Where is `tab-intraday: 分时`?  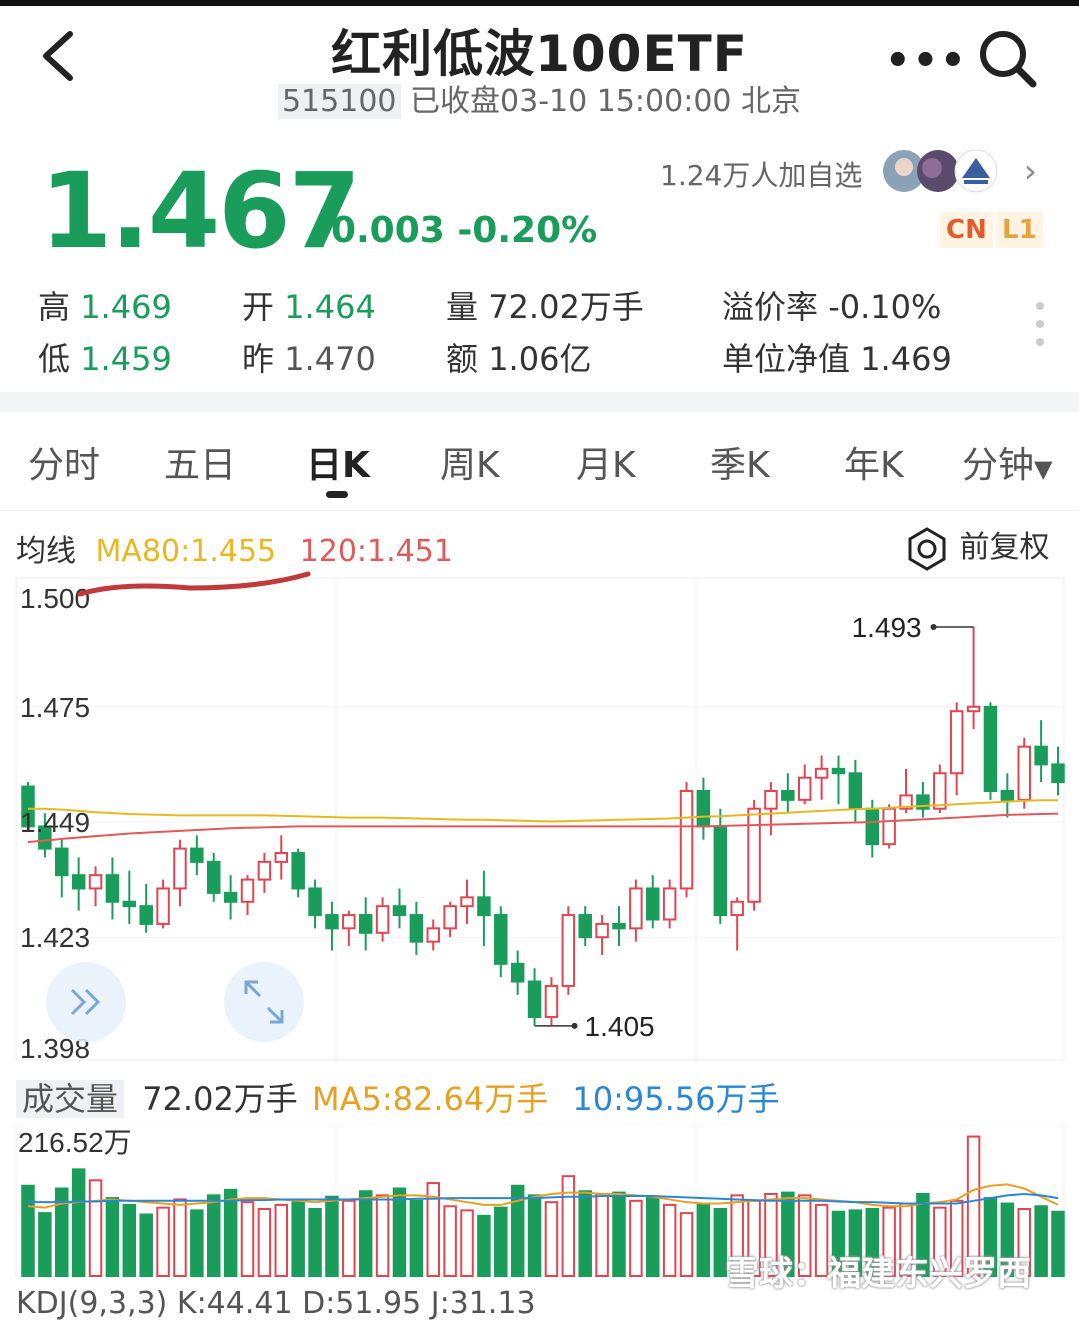 tab-intraday: 分时 is located at coordinates (64, 462).